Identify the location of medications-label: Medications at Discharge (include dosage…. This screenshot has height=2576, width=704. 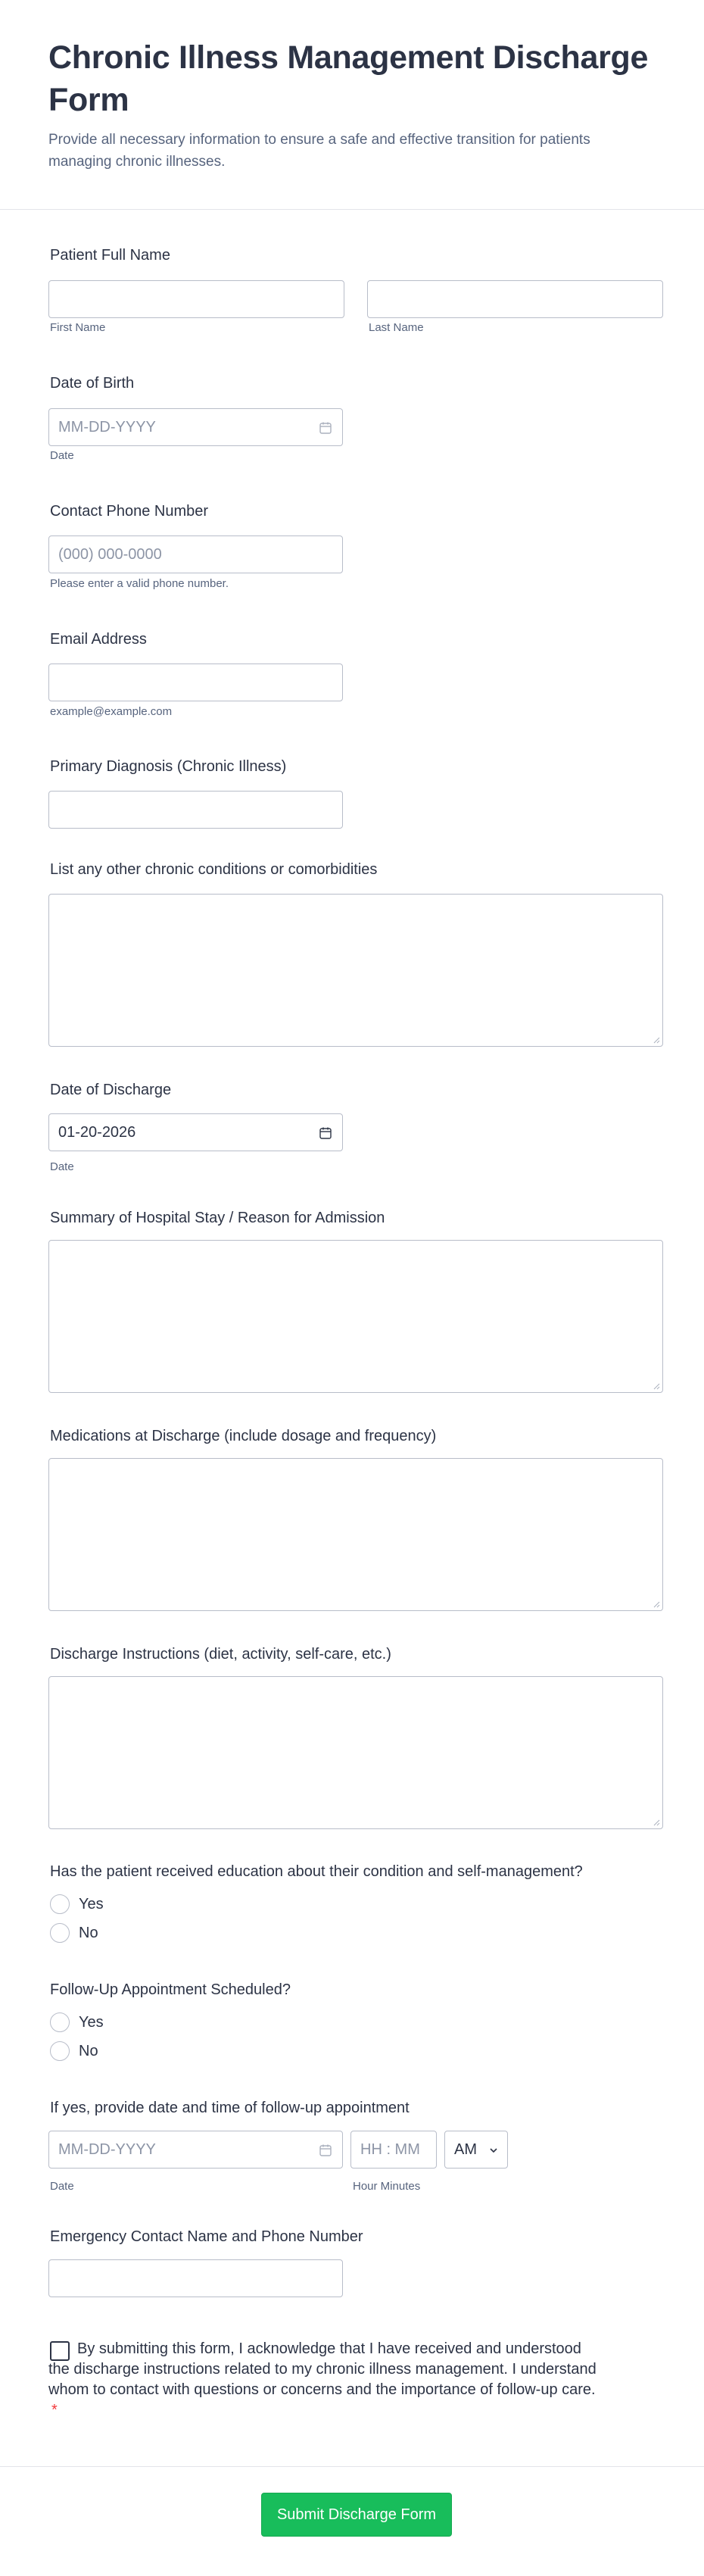
(244, 1436).